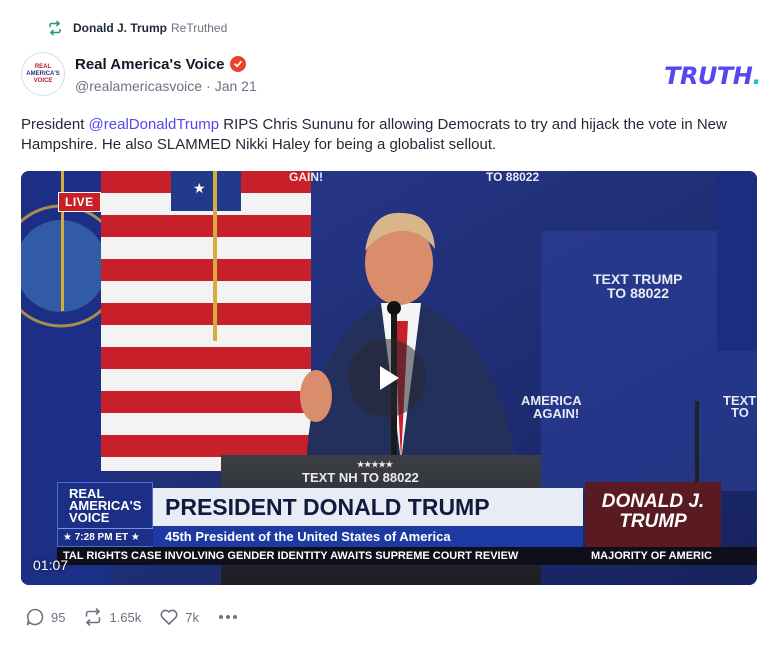 This screenshot has height=647, width=778. I want to click on avatar-logo: REAL AMERICA'S VOICE, so click(43, 73).